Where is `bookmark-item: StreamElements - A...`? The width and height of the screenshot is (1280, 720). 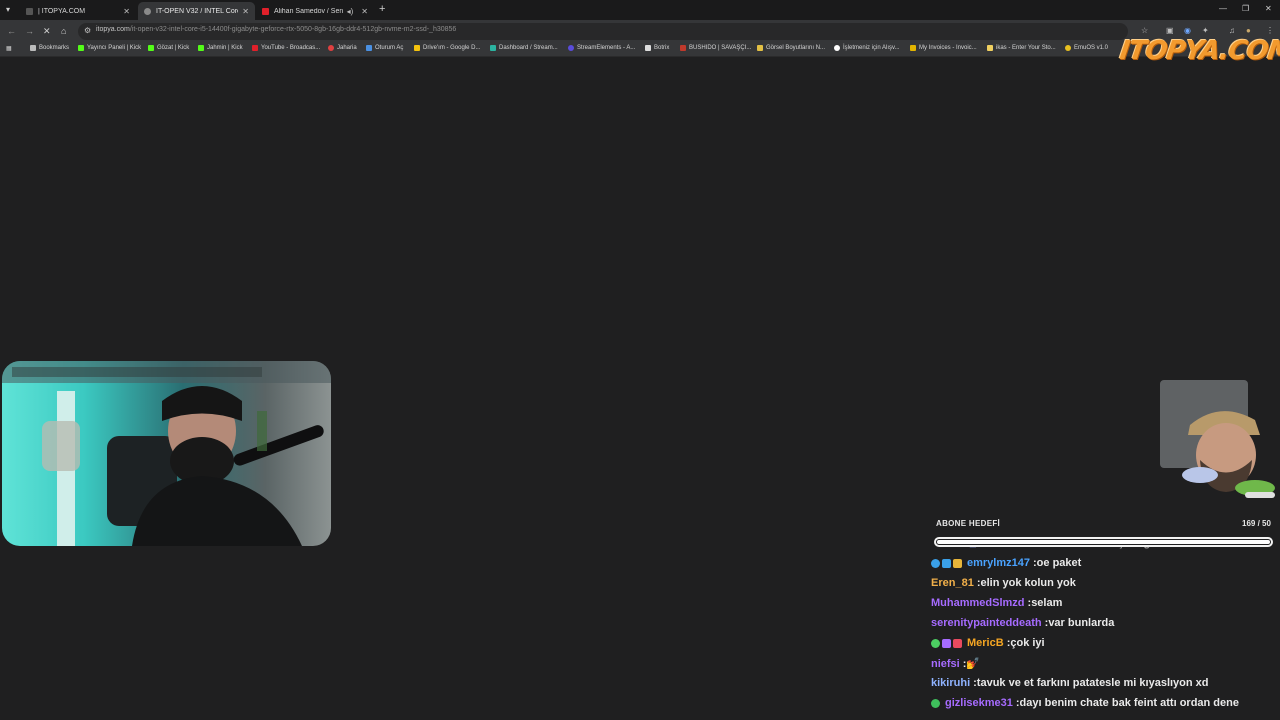 bookmark-item: StreamElements - A... is located at coordinates (601, 48).